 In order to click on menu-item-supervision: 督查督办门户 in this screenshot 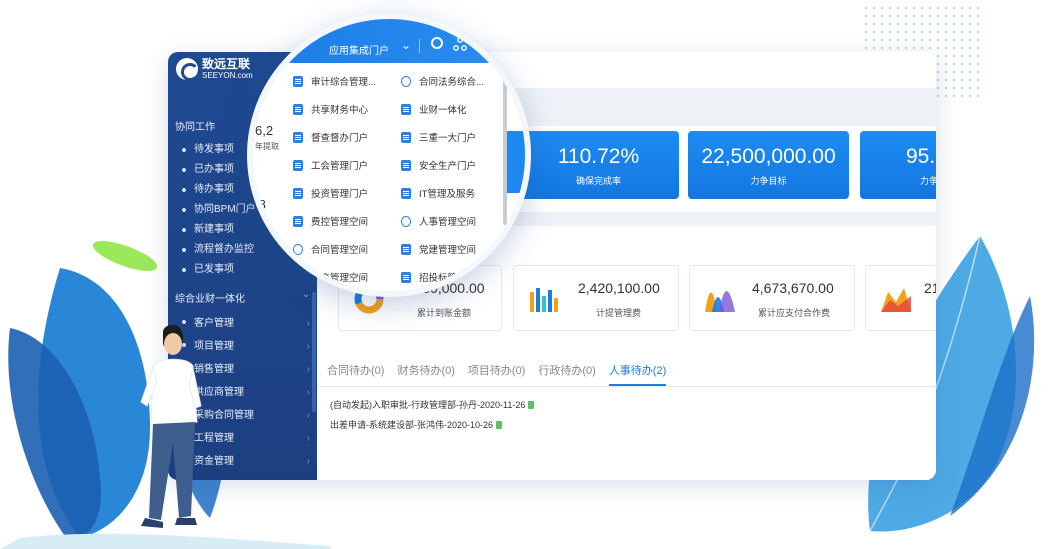, I will do `click(330, 137)`.